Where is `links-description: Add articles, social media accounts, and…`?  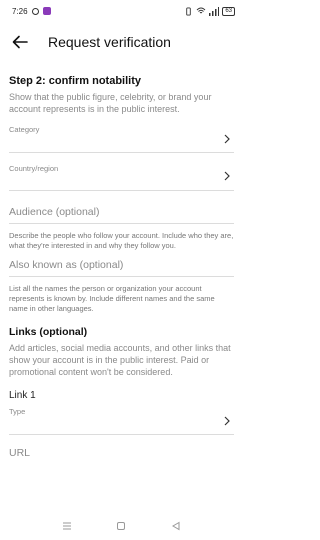
links-description: Add articles, social media accounts, and… is located at coordinates (120, 360).